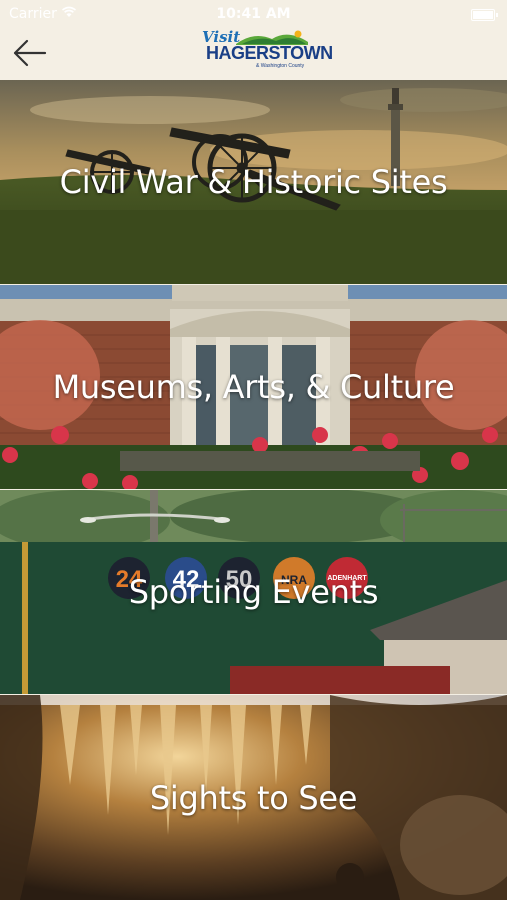 This screenshot has height=900, width=507. Describe the element at coordinates (280, 66) in the screenshot. I see `logo-subtitle-text: & Washington County` at that location.